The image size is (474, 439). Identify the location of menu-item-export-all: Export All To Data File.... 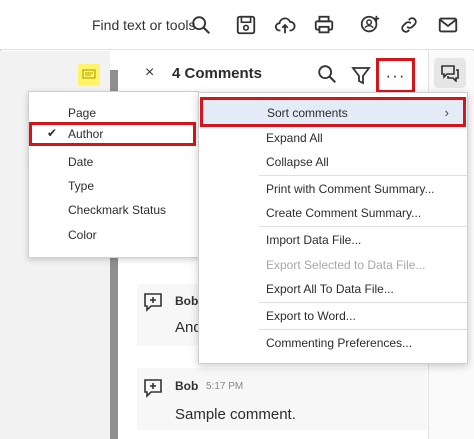
(333, 289).